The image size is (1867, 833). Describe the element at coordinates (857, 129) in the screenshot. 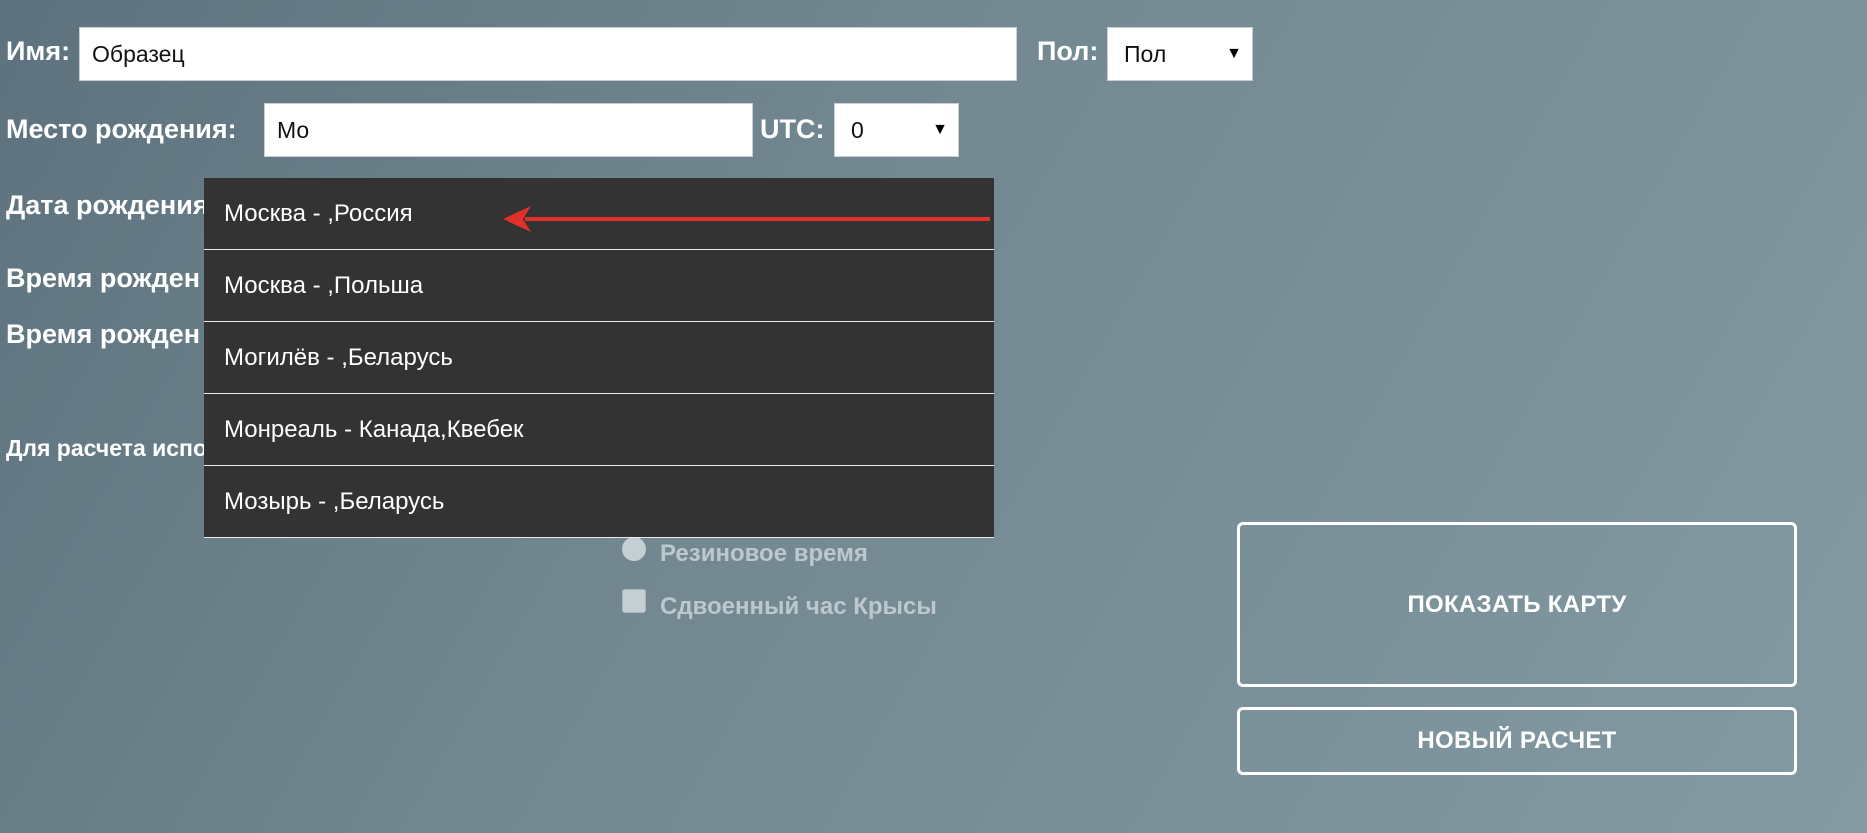

I see `utc-select-value: 0` at that location.